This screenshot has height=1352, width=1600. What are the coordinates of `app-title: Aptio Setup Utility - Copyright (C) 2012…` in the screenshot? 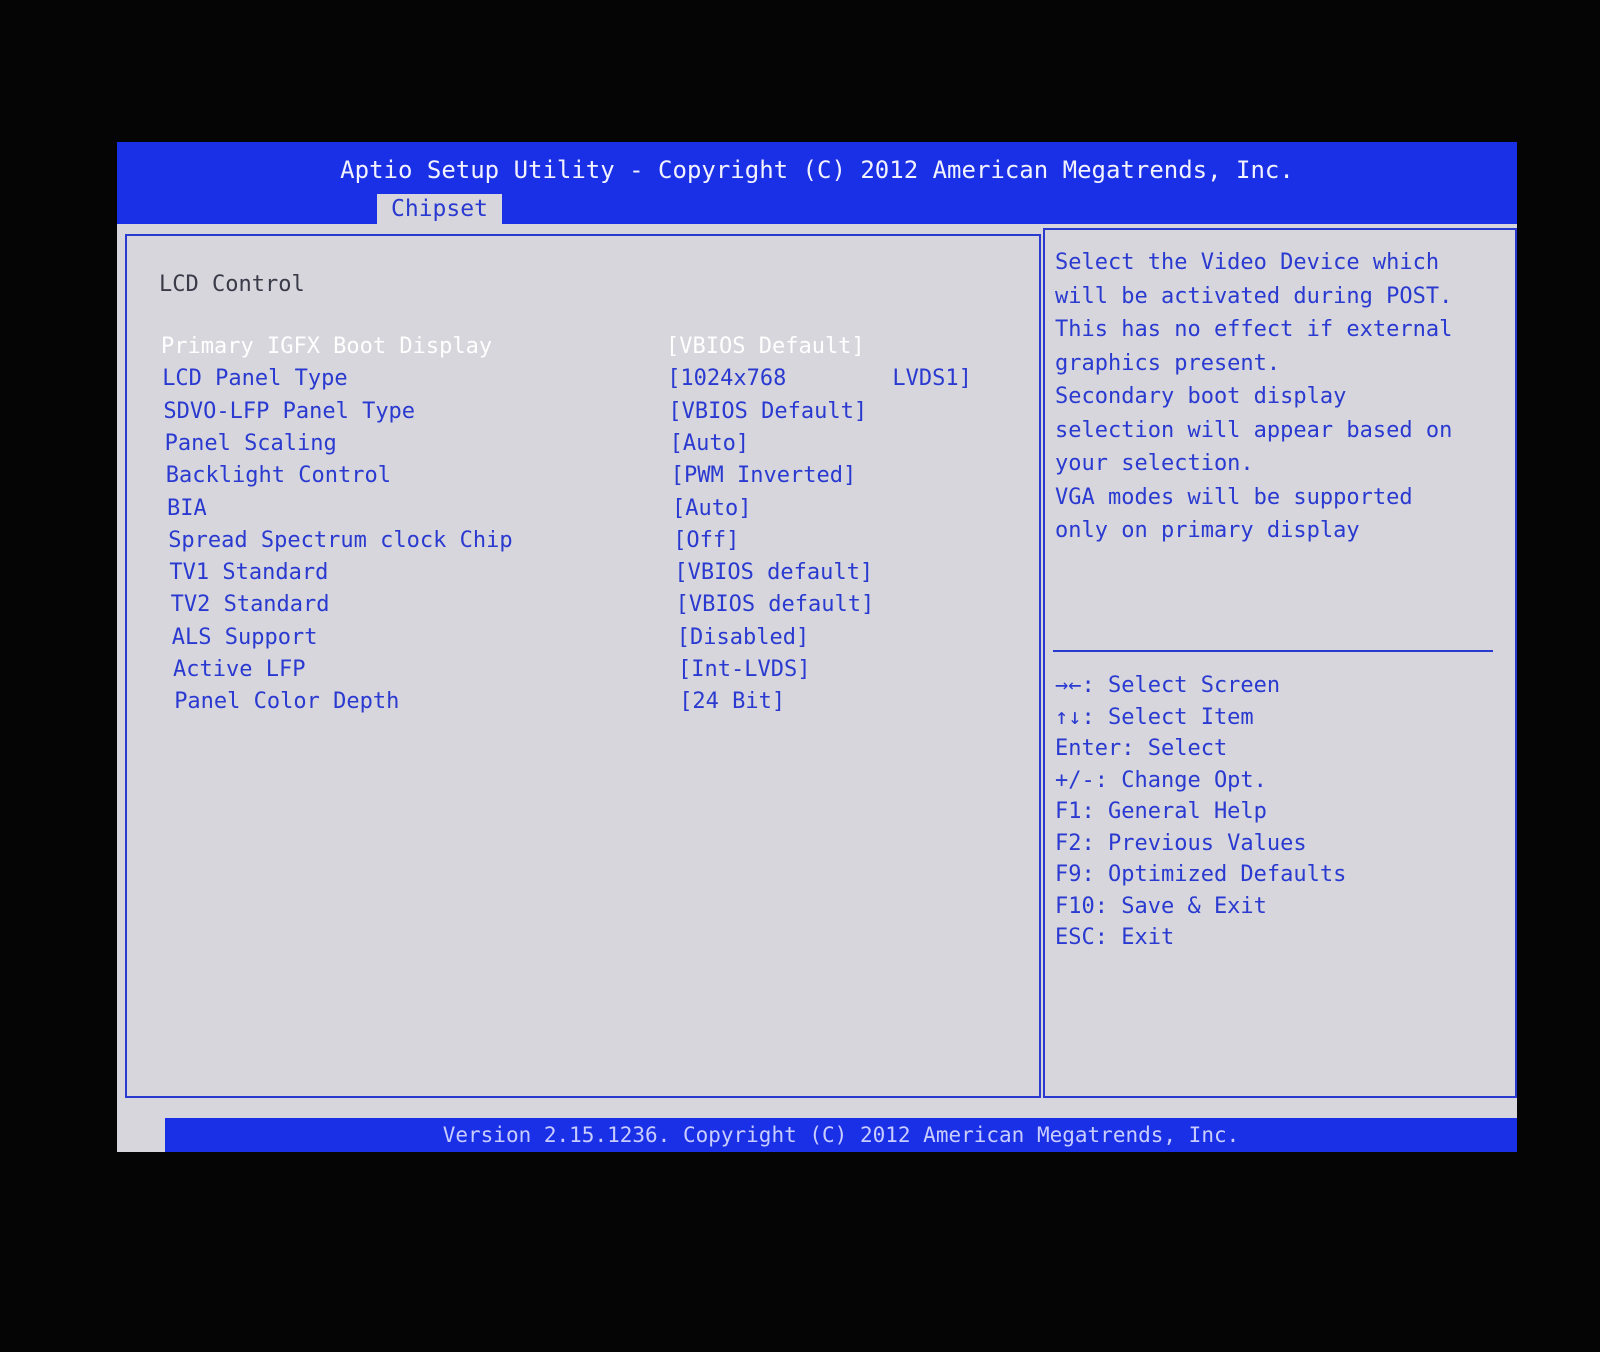 It's located at (817, 170).